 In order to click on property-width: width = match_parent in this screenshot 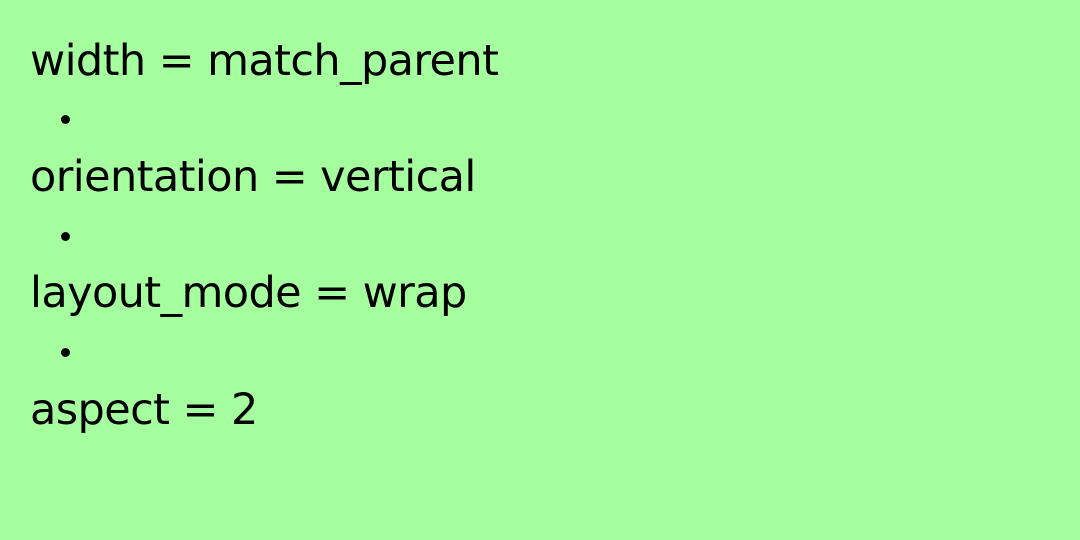, I will do `click(264, 61)`.